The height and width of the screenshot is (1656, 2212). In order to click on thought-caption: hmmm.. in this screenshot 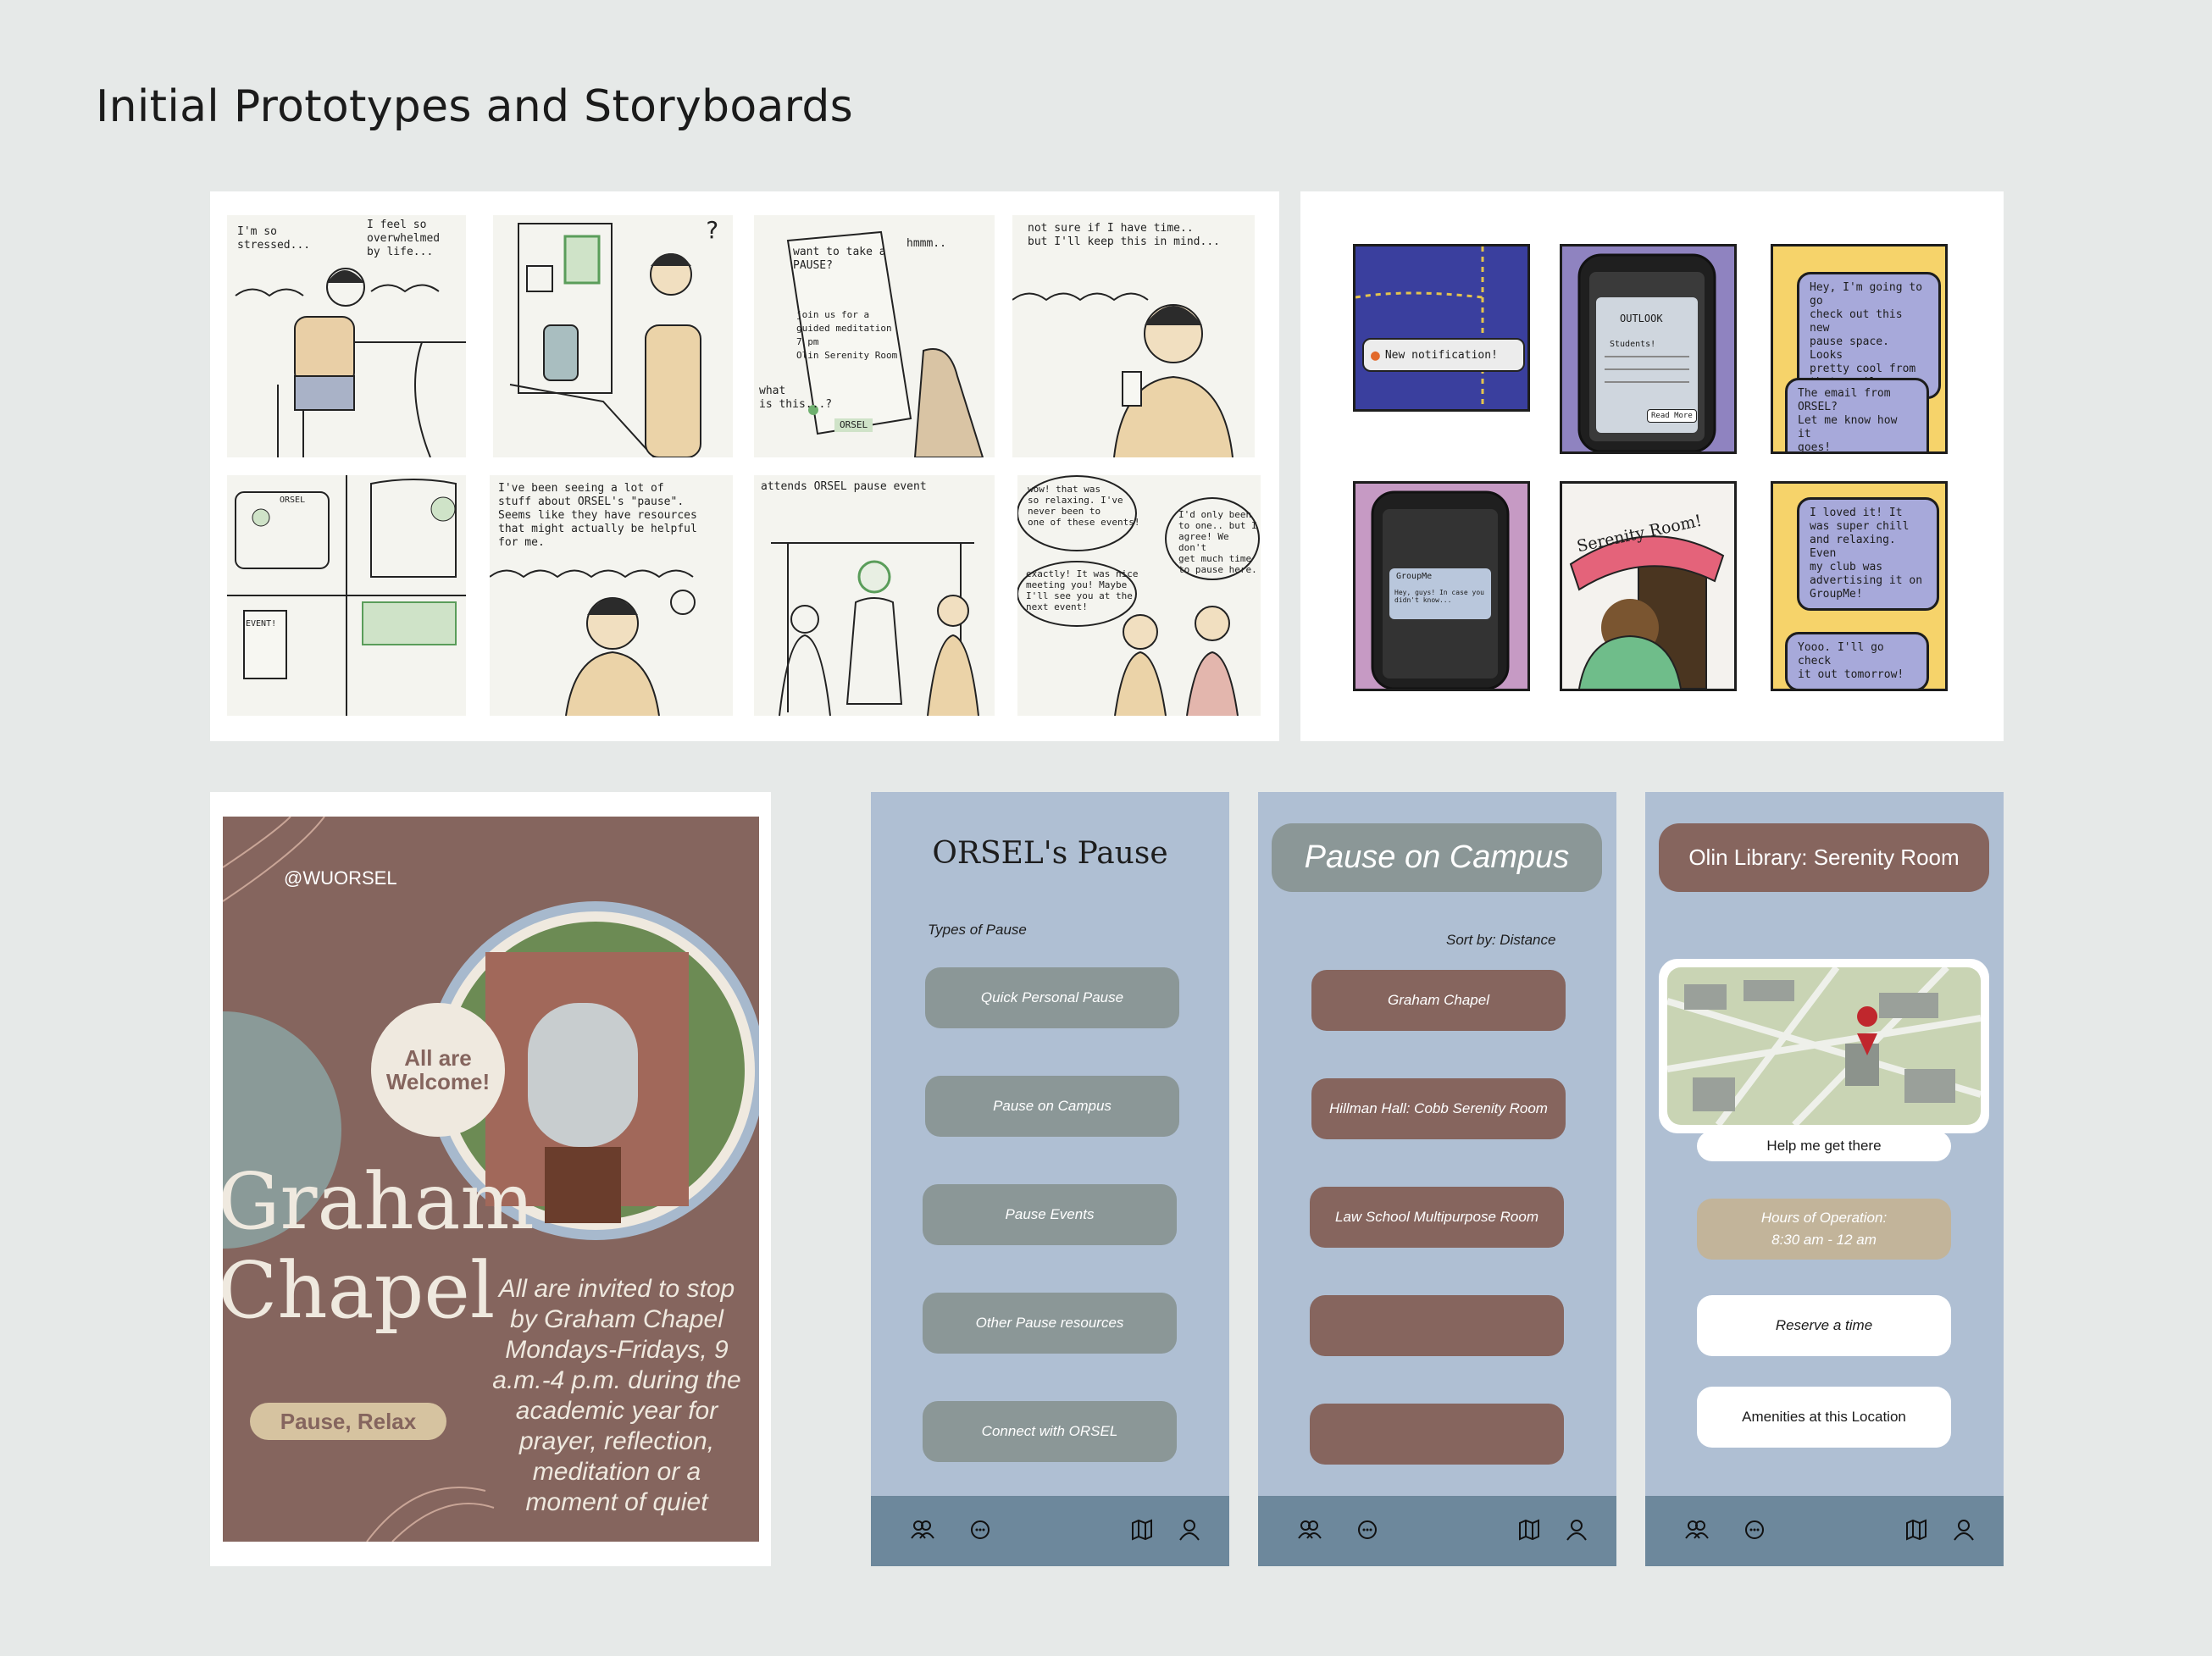, I will do `click(926, 243)`.